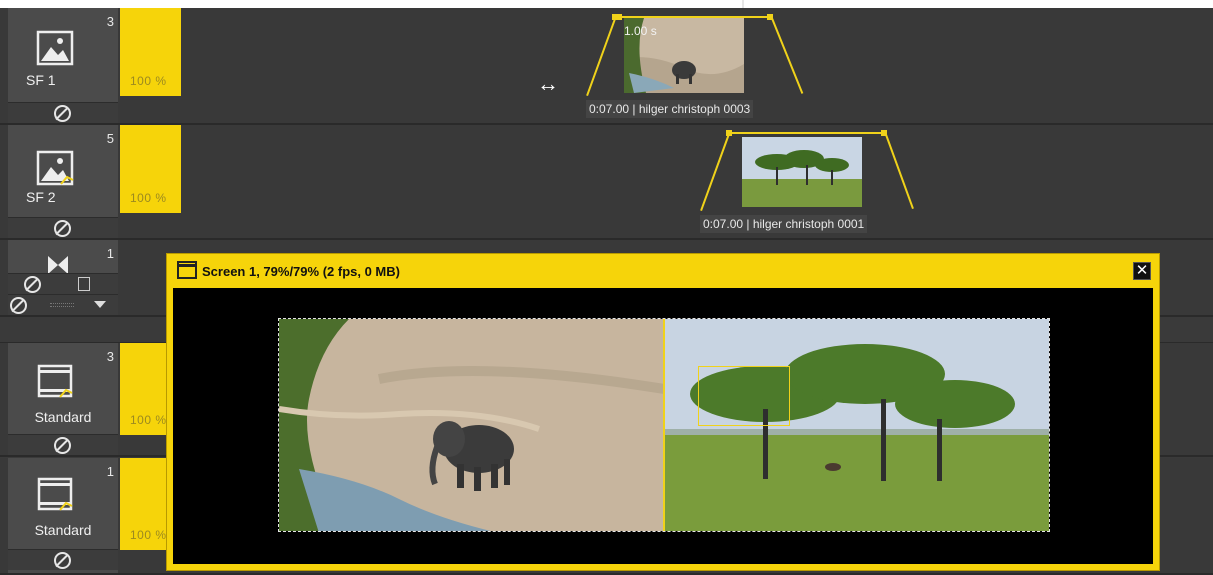  Describe the element at coordinates (1142, 271) in the screenshot. I see `close-button: ✕` at that location.